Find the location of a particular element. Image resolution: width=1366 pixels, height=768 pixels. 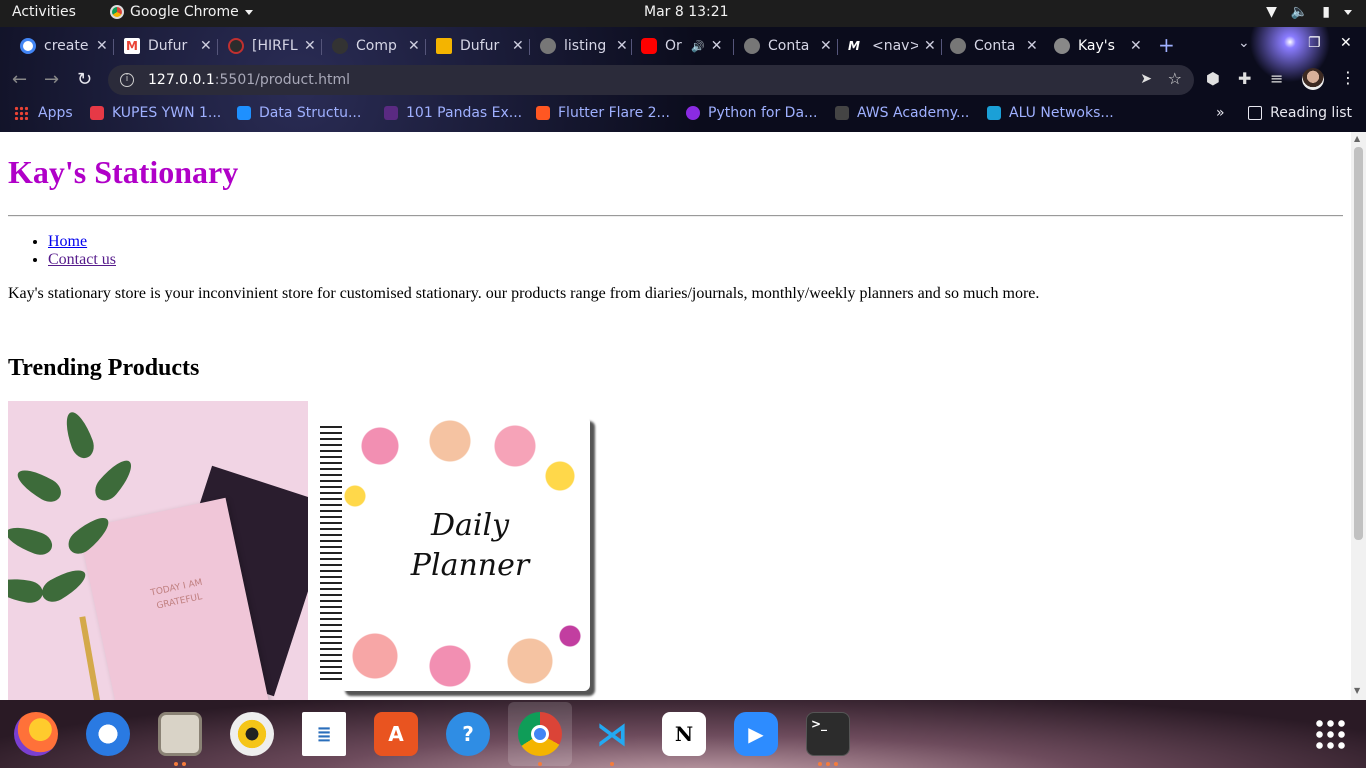

bookmark-apps: Apps is located at coordinates (43, 113).